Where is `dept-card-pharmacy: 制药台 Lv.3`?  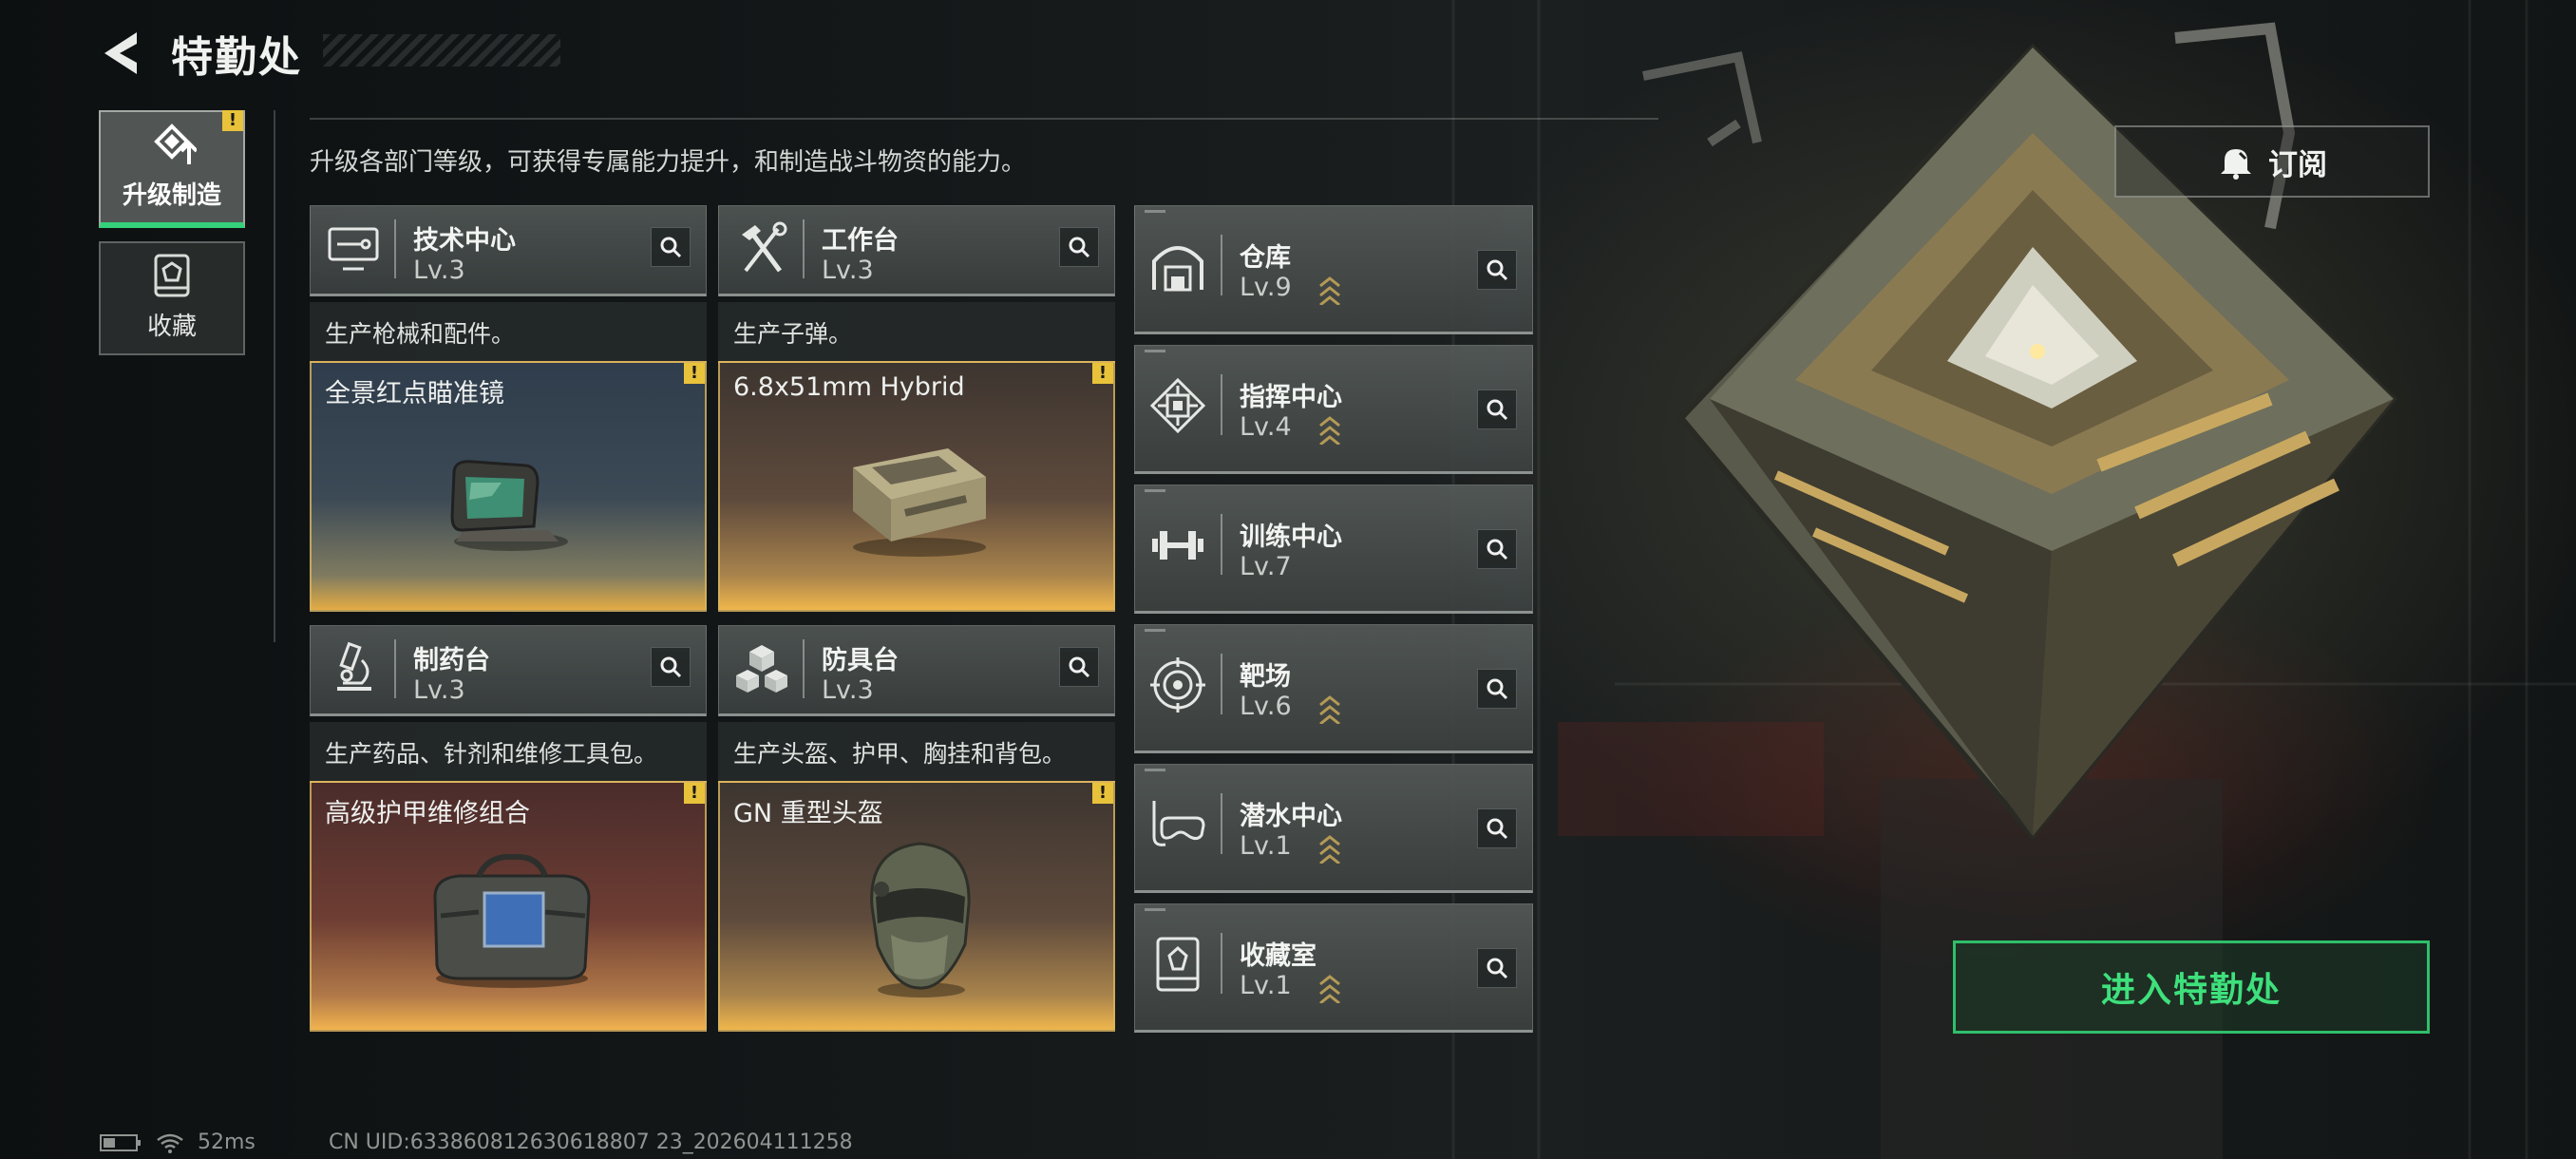 dept-card-pharmacy: 制药台 Lv.3 is located at coordinates (508, 670).